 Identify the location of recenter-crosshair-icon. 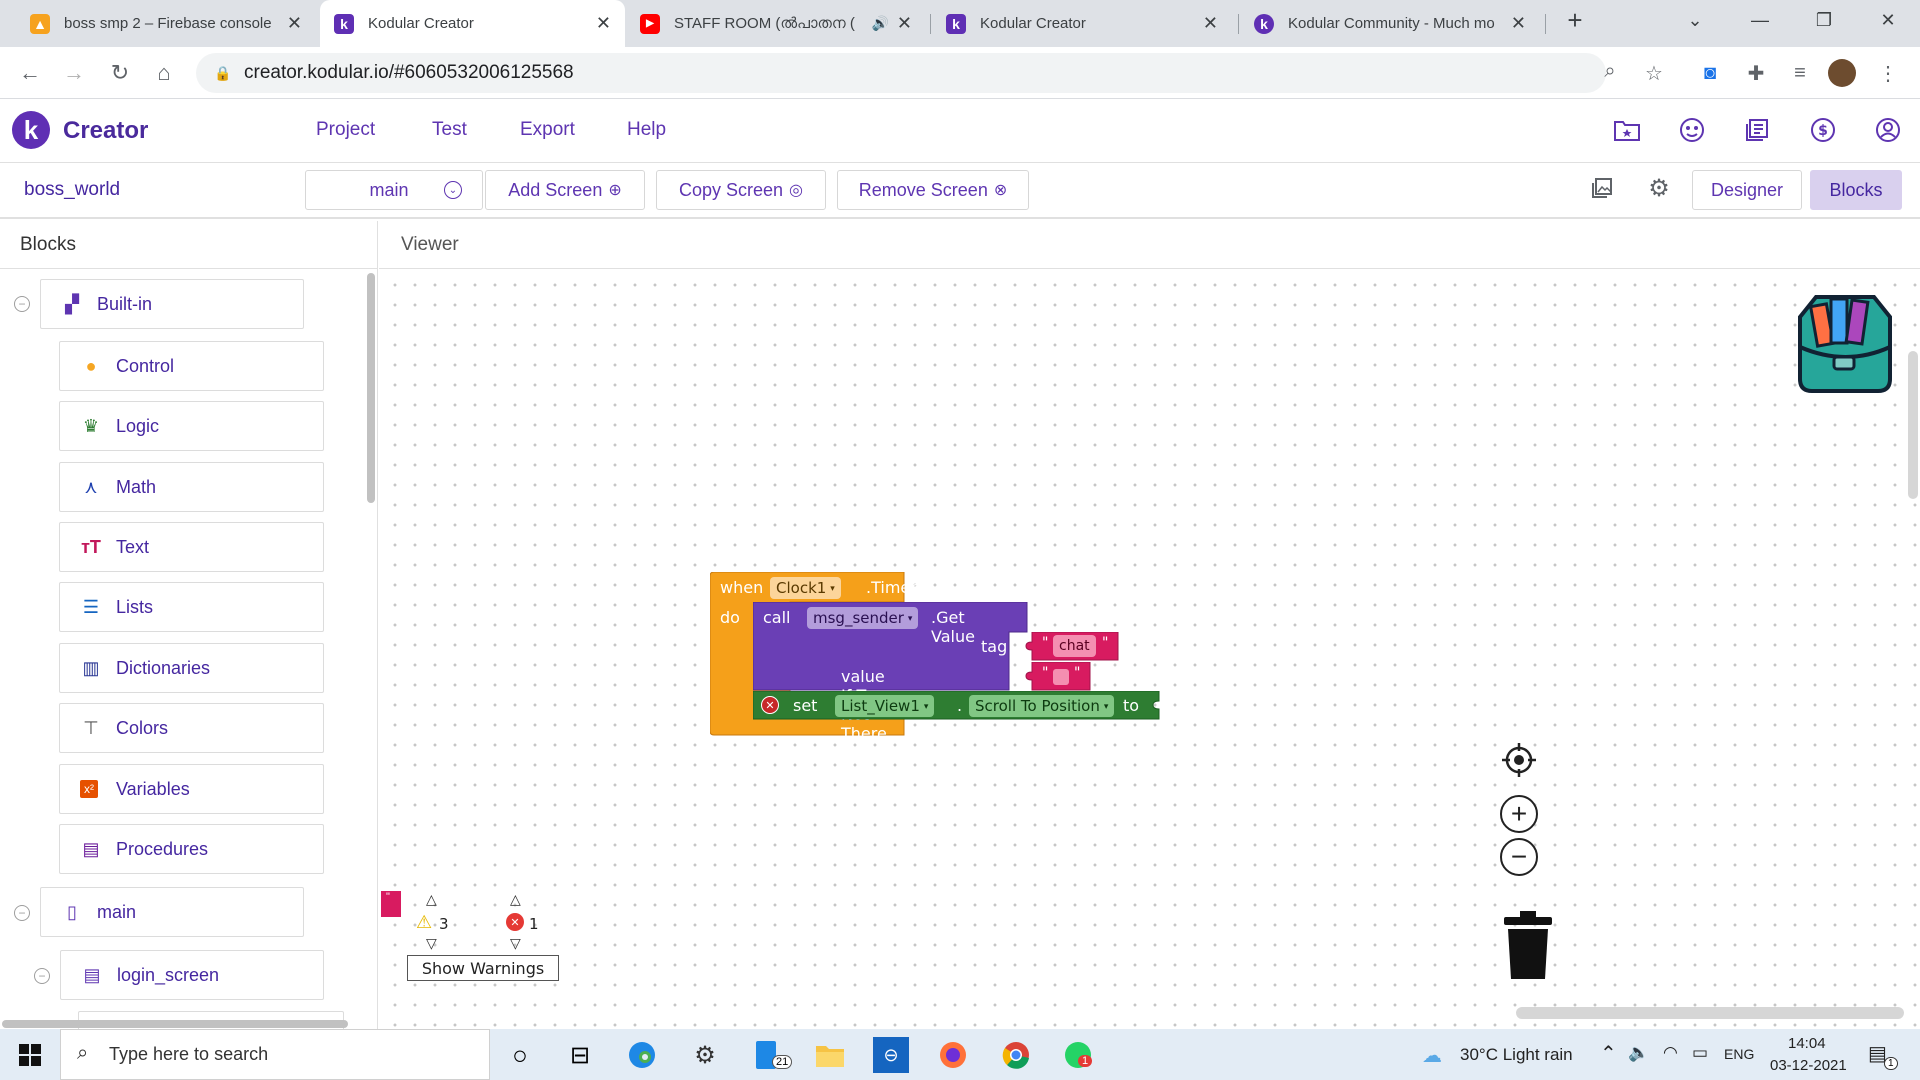
(1519, 760).